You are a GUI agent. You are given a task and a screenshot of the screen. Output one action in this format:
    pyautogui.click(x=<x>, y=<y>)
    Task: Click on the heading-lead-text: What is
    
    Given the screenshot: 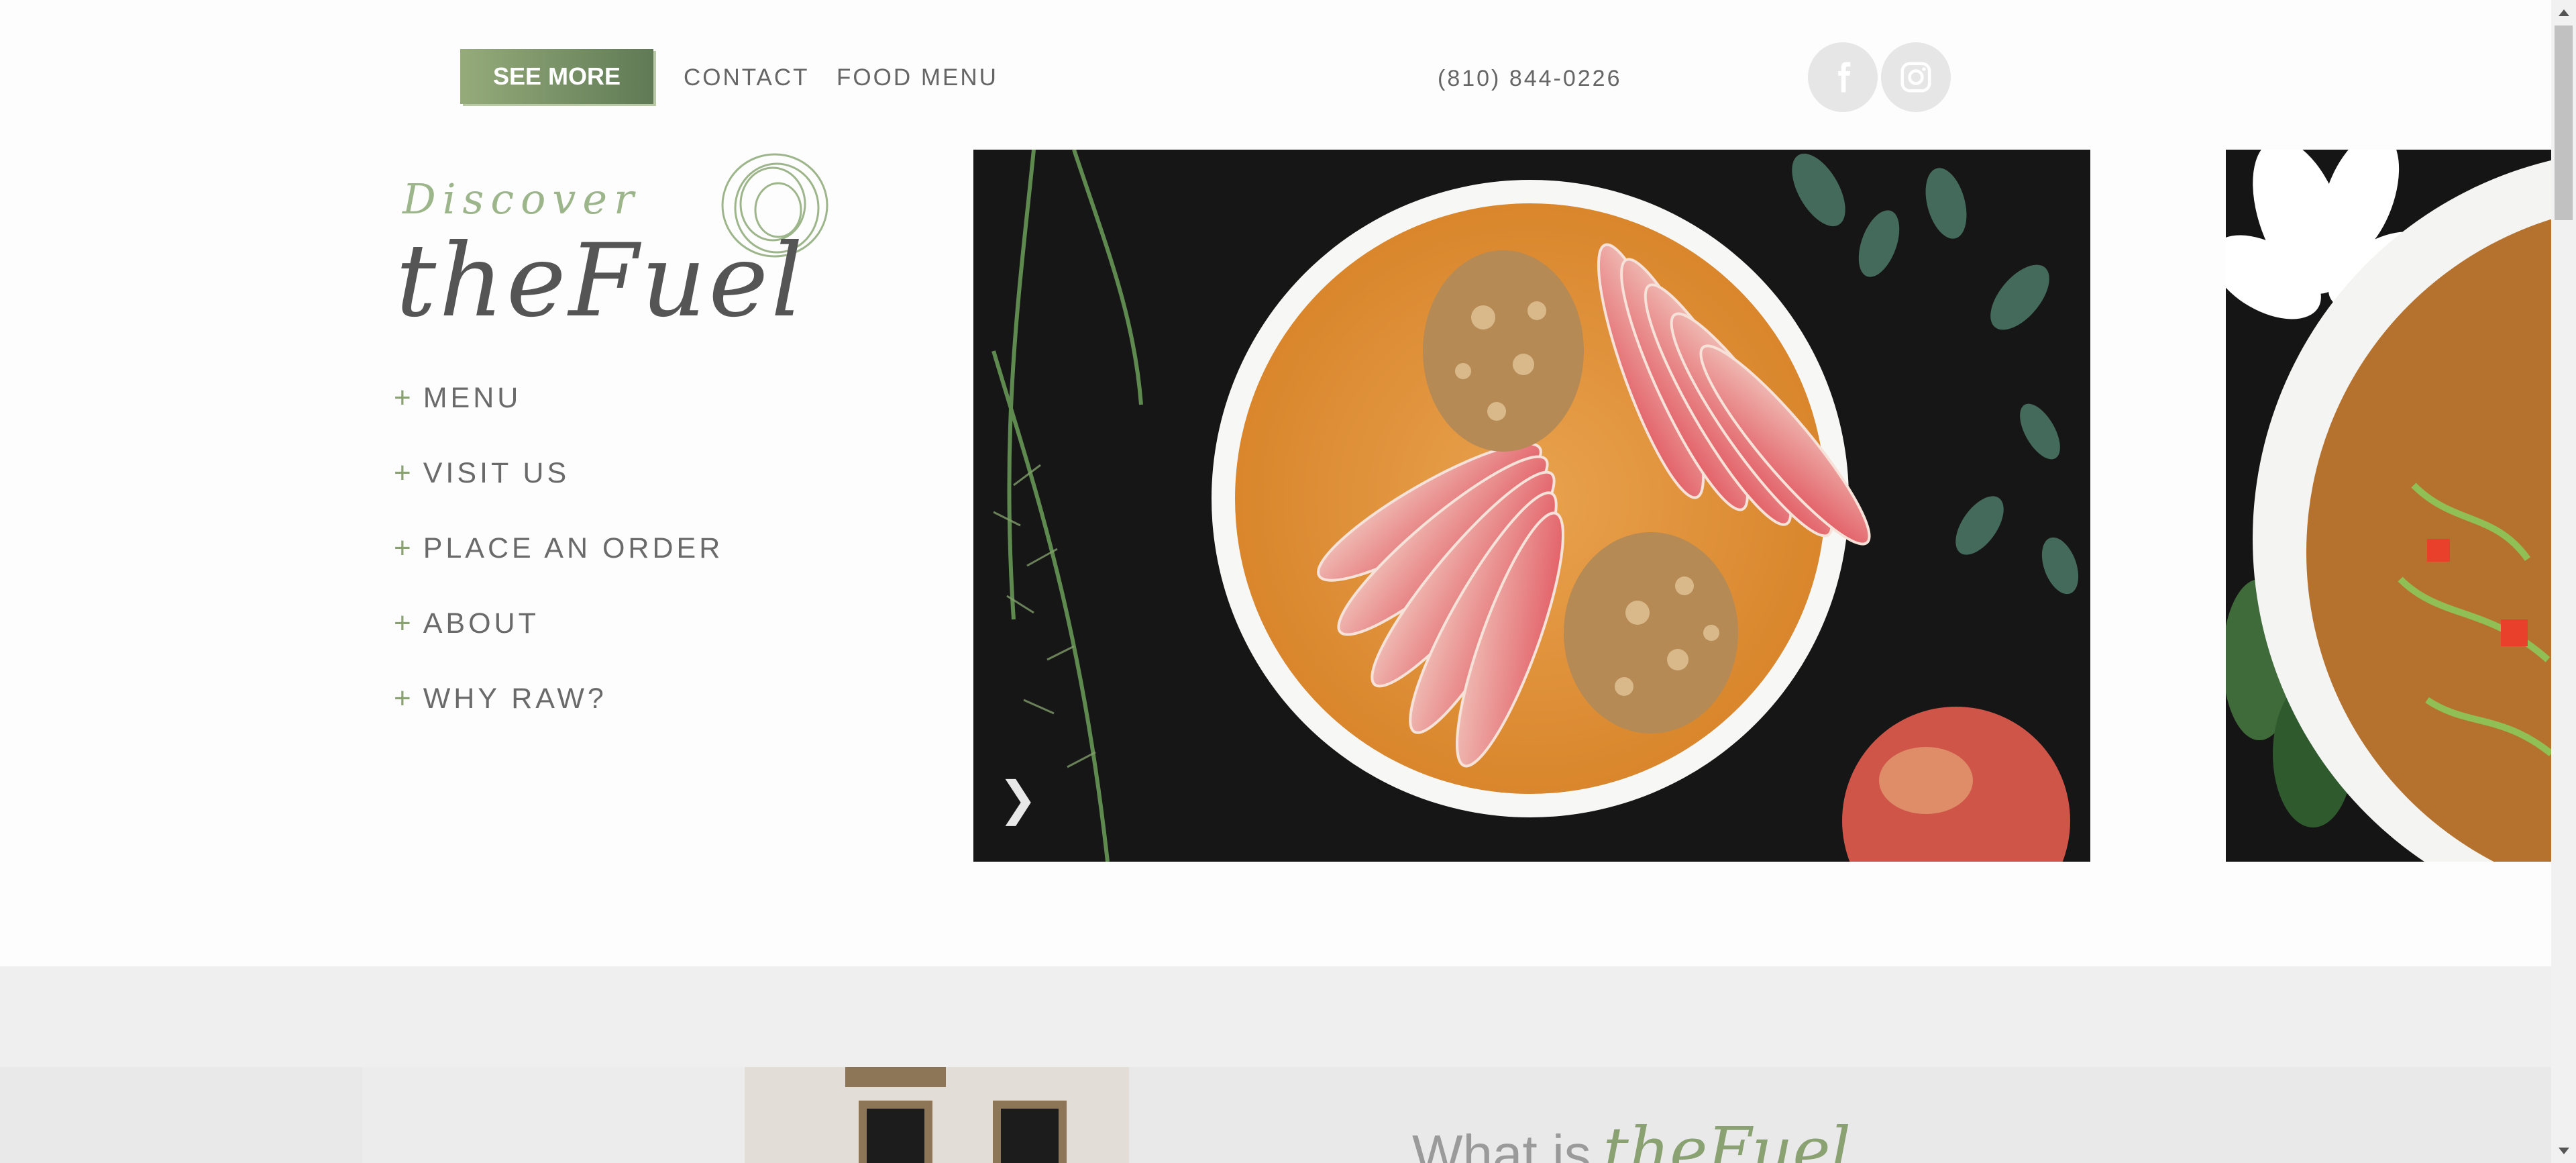 What is the action you would take?
    pyautogui.click(x=1501, y=1143)
    